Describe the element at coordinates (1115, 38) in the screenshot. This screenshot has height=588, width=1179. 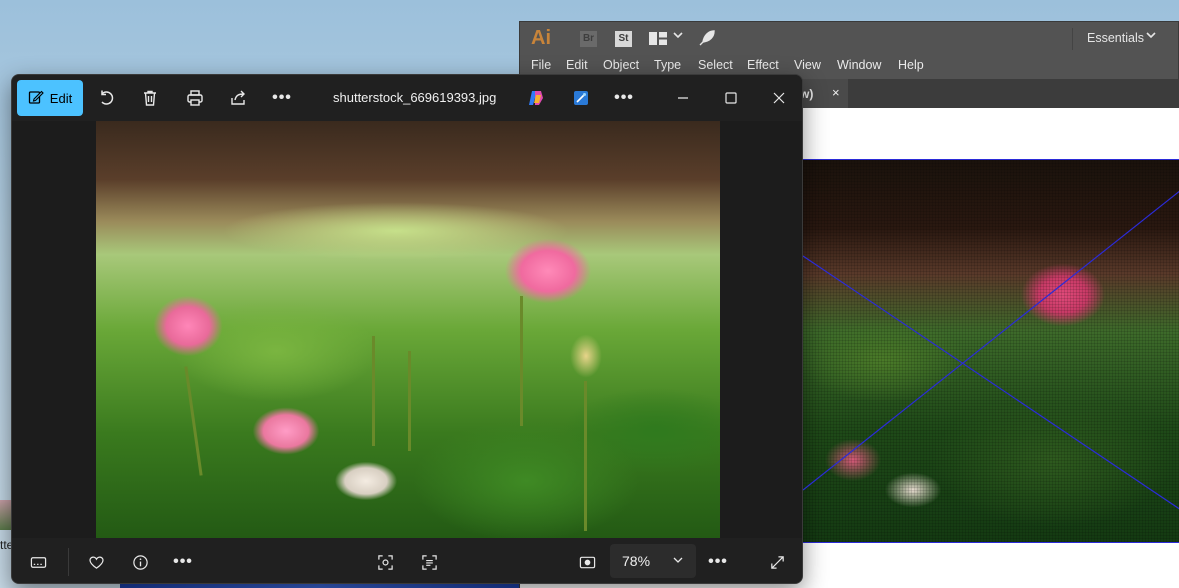
I see `workspace-switcher: Essentials` at that location.